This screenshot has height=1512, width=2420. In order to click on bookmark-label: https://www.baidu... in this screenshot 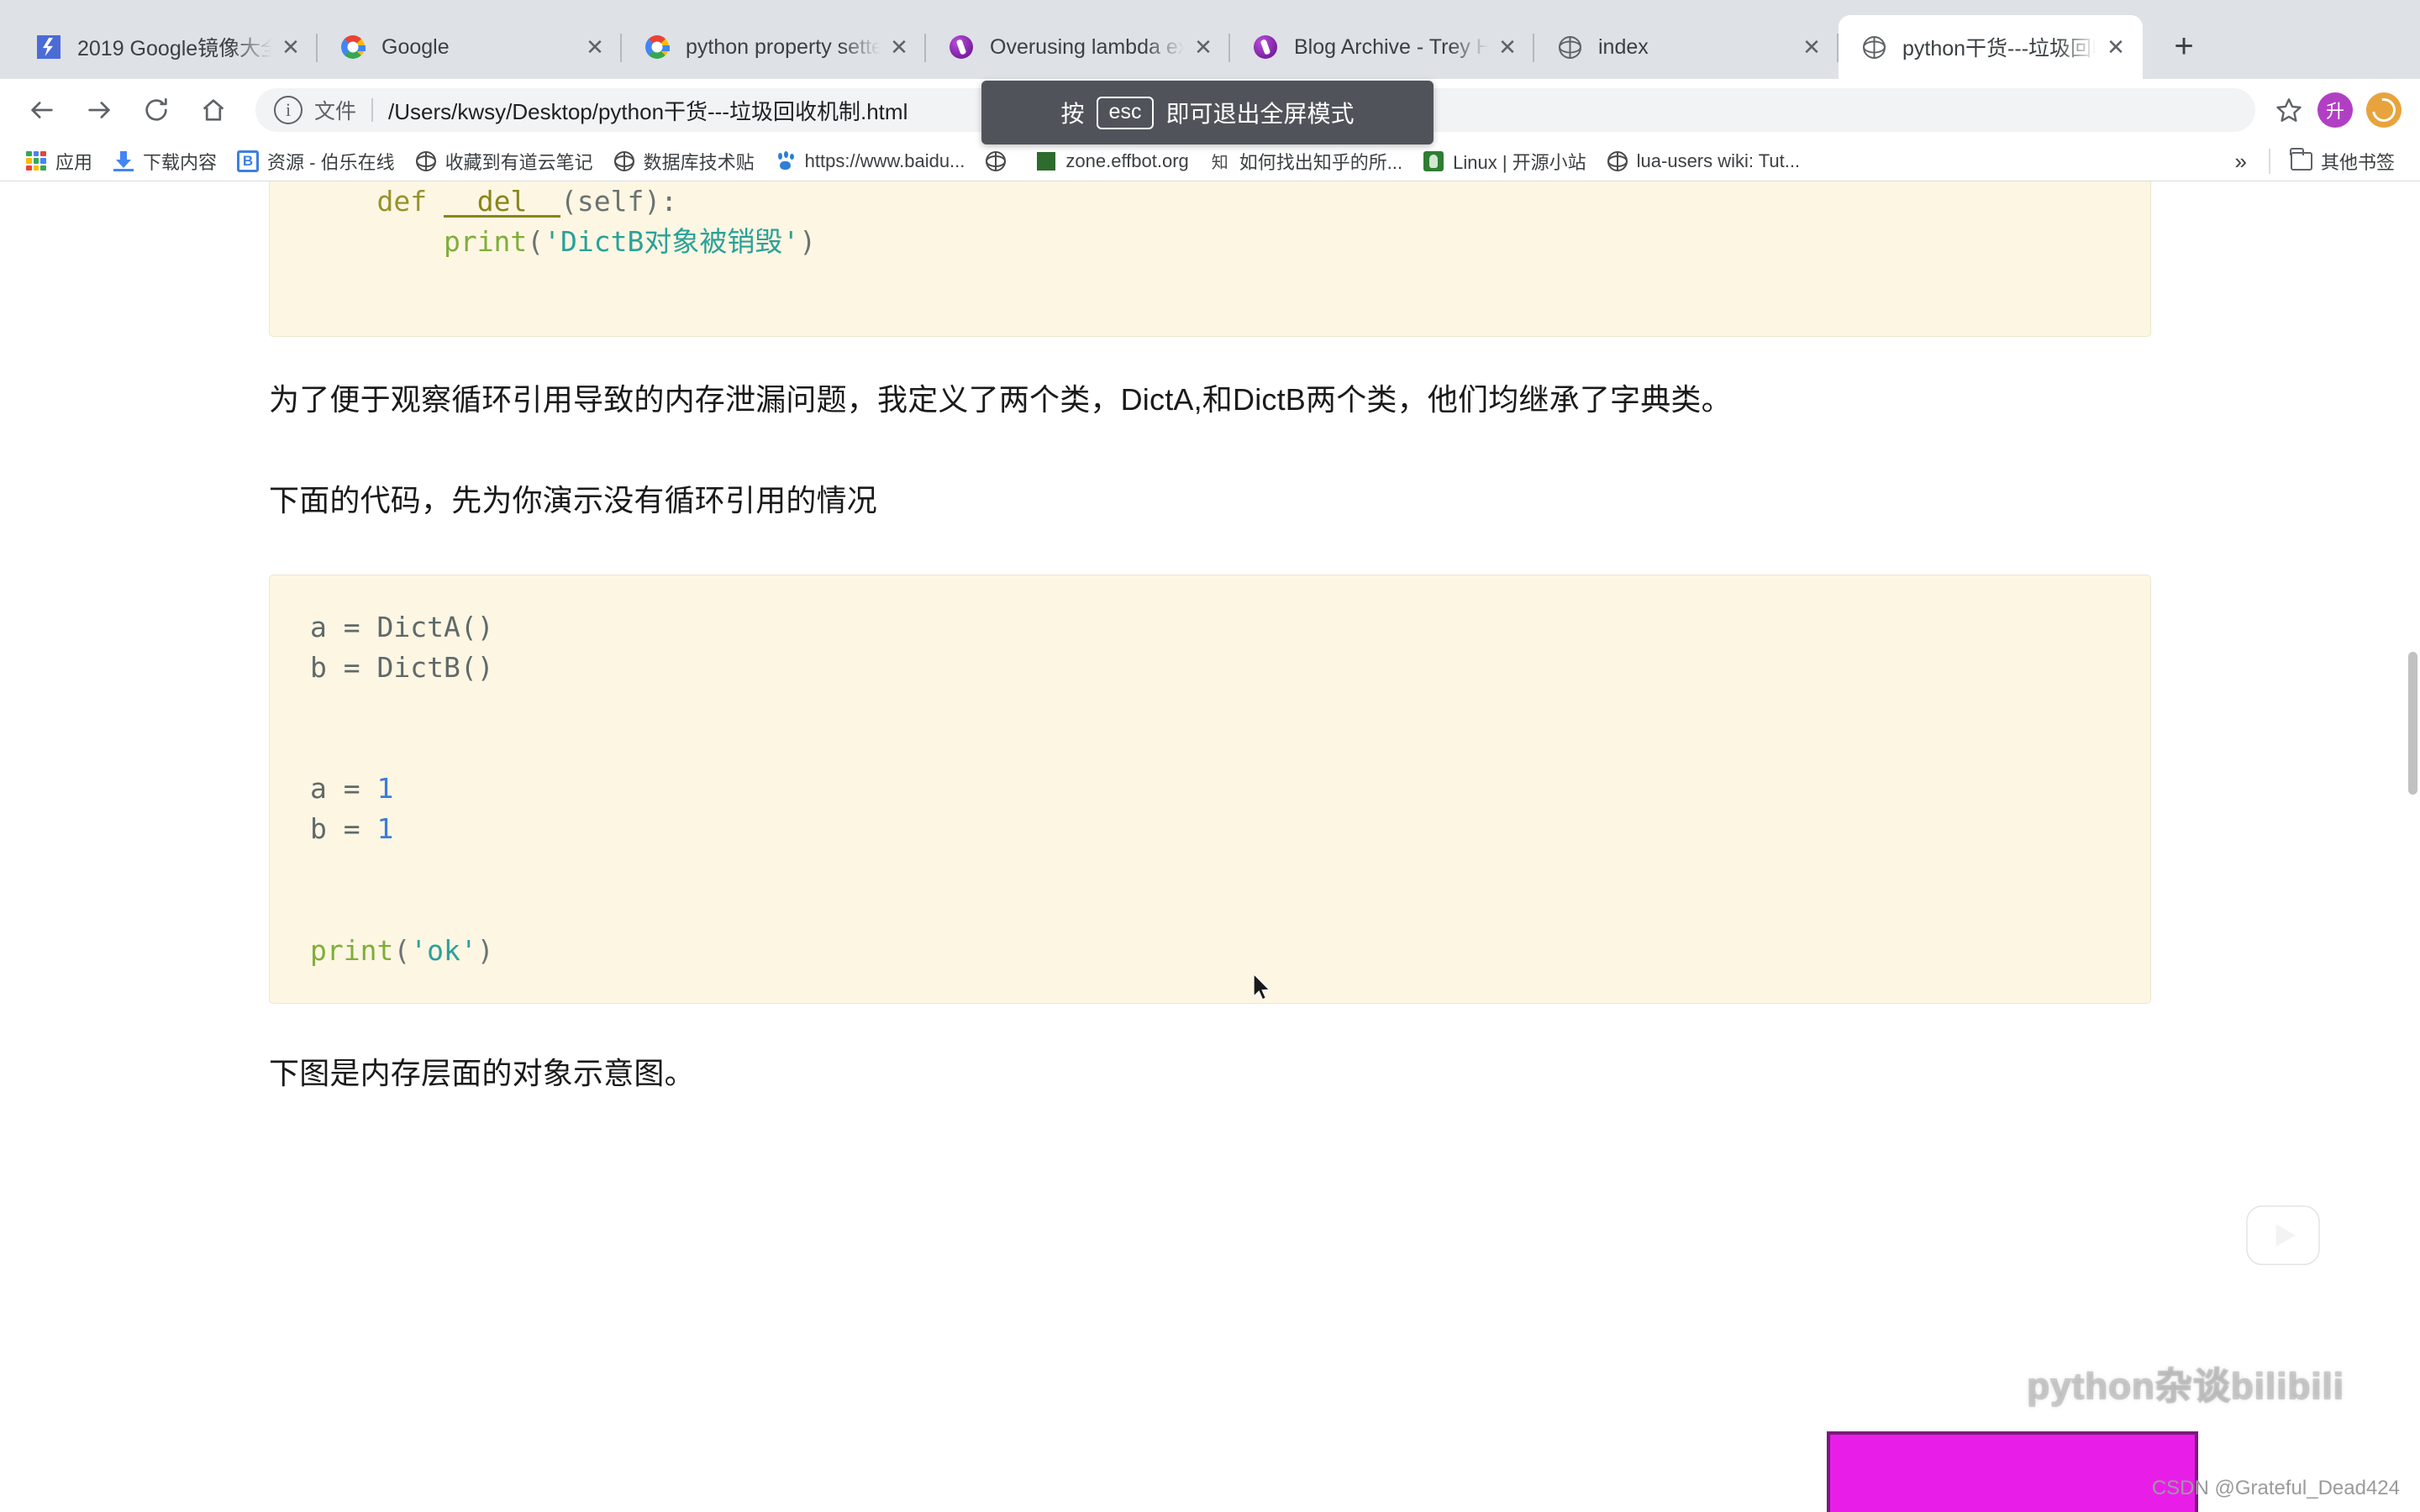, I will do `click(884, 160)`.